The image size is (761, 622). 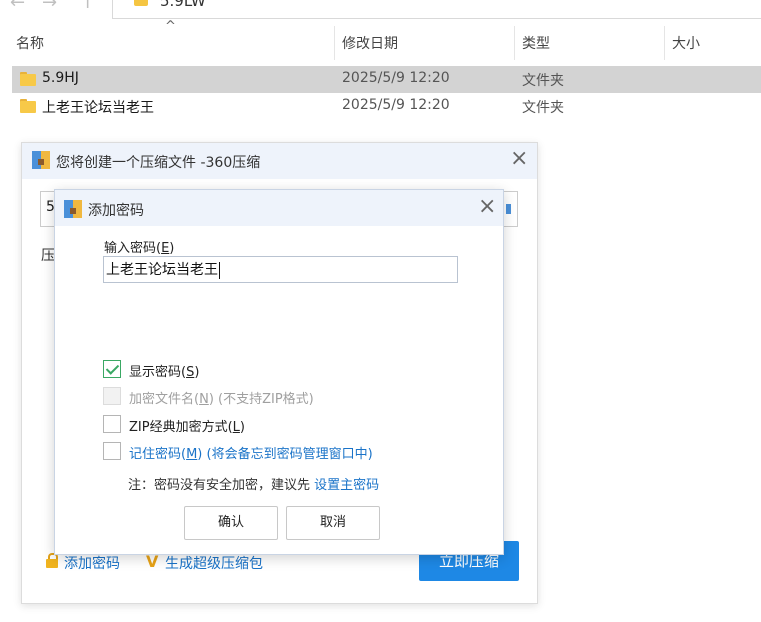 What do you see at coordinates (98, 108) in the screenshot?
I see `file-name: 上老王论坛当老王` at bounding box center [98, 108].